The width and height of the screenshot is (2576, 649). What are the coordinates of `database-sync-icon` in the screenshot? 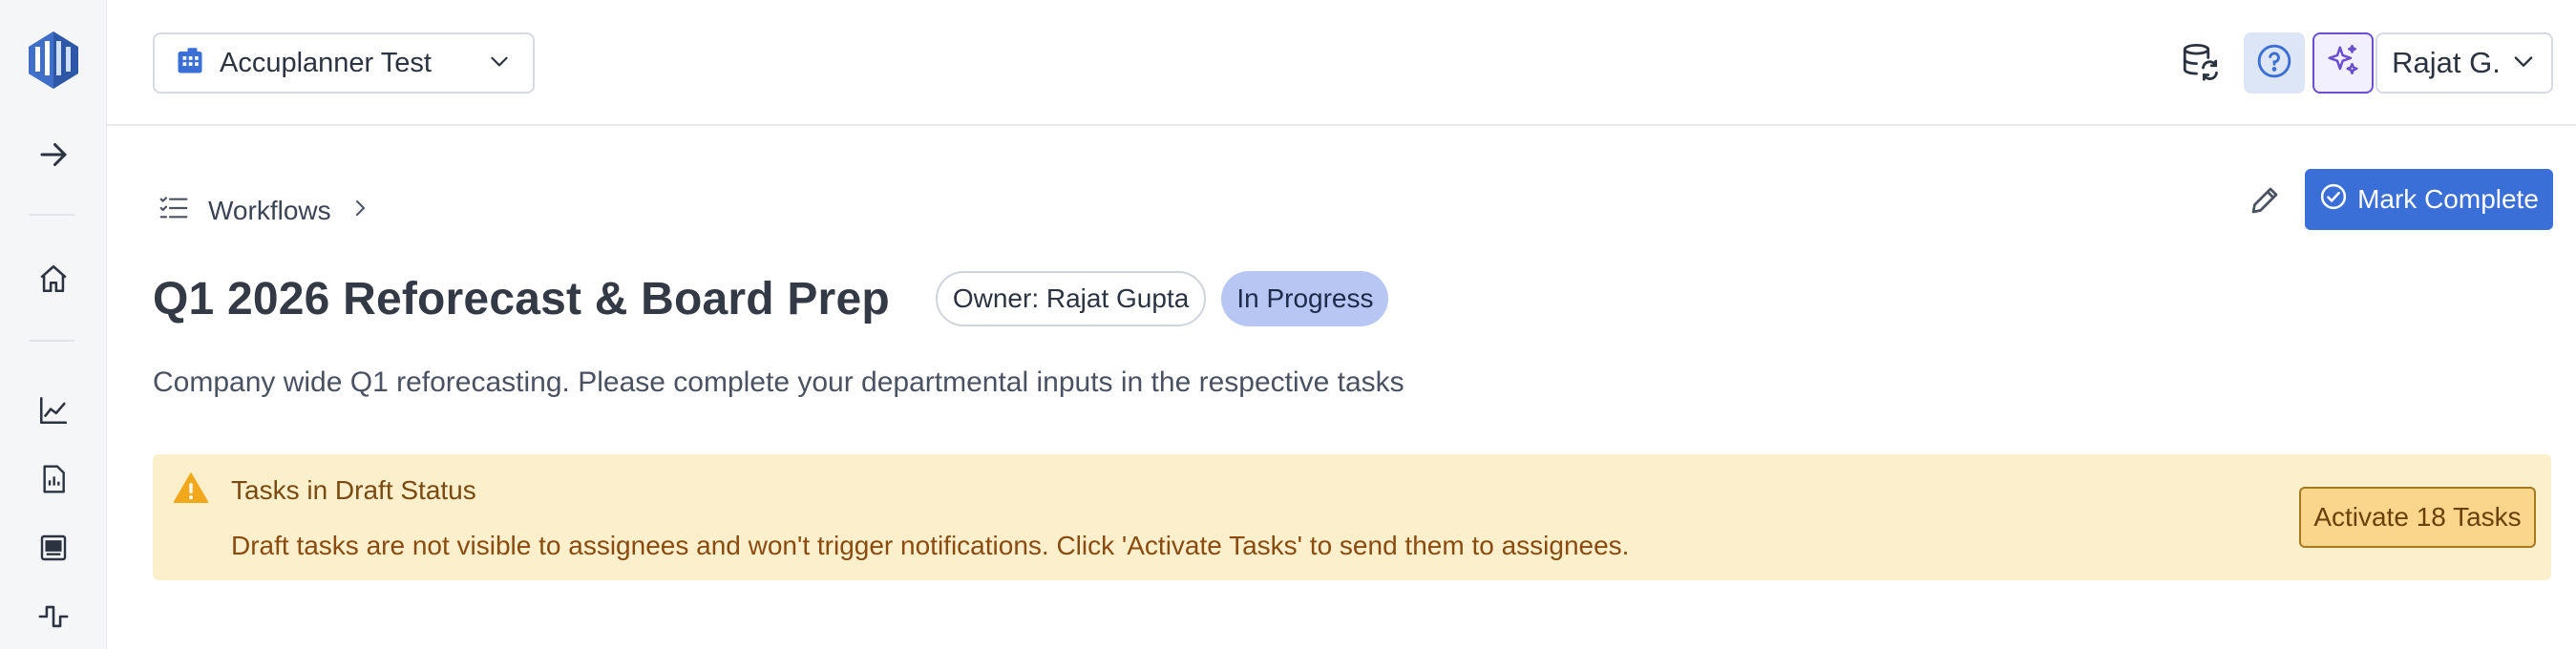 It's located at (2200, 64).